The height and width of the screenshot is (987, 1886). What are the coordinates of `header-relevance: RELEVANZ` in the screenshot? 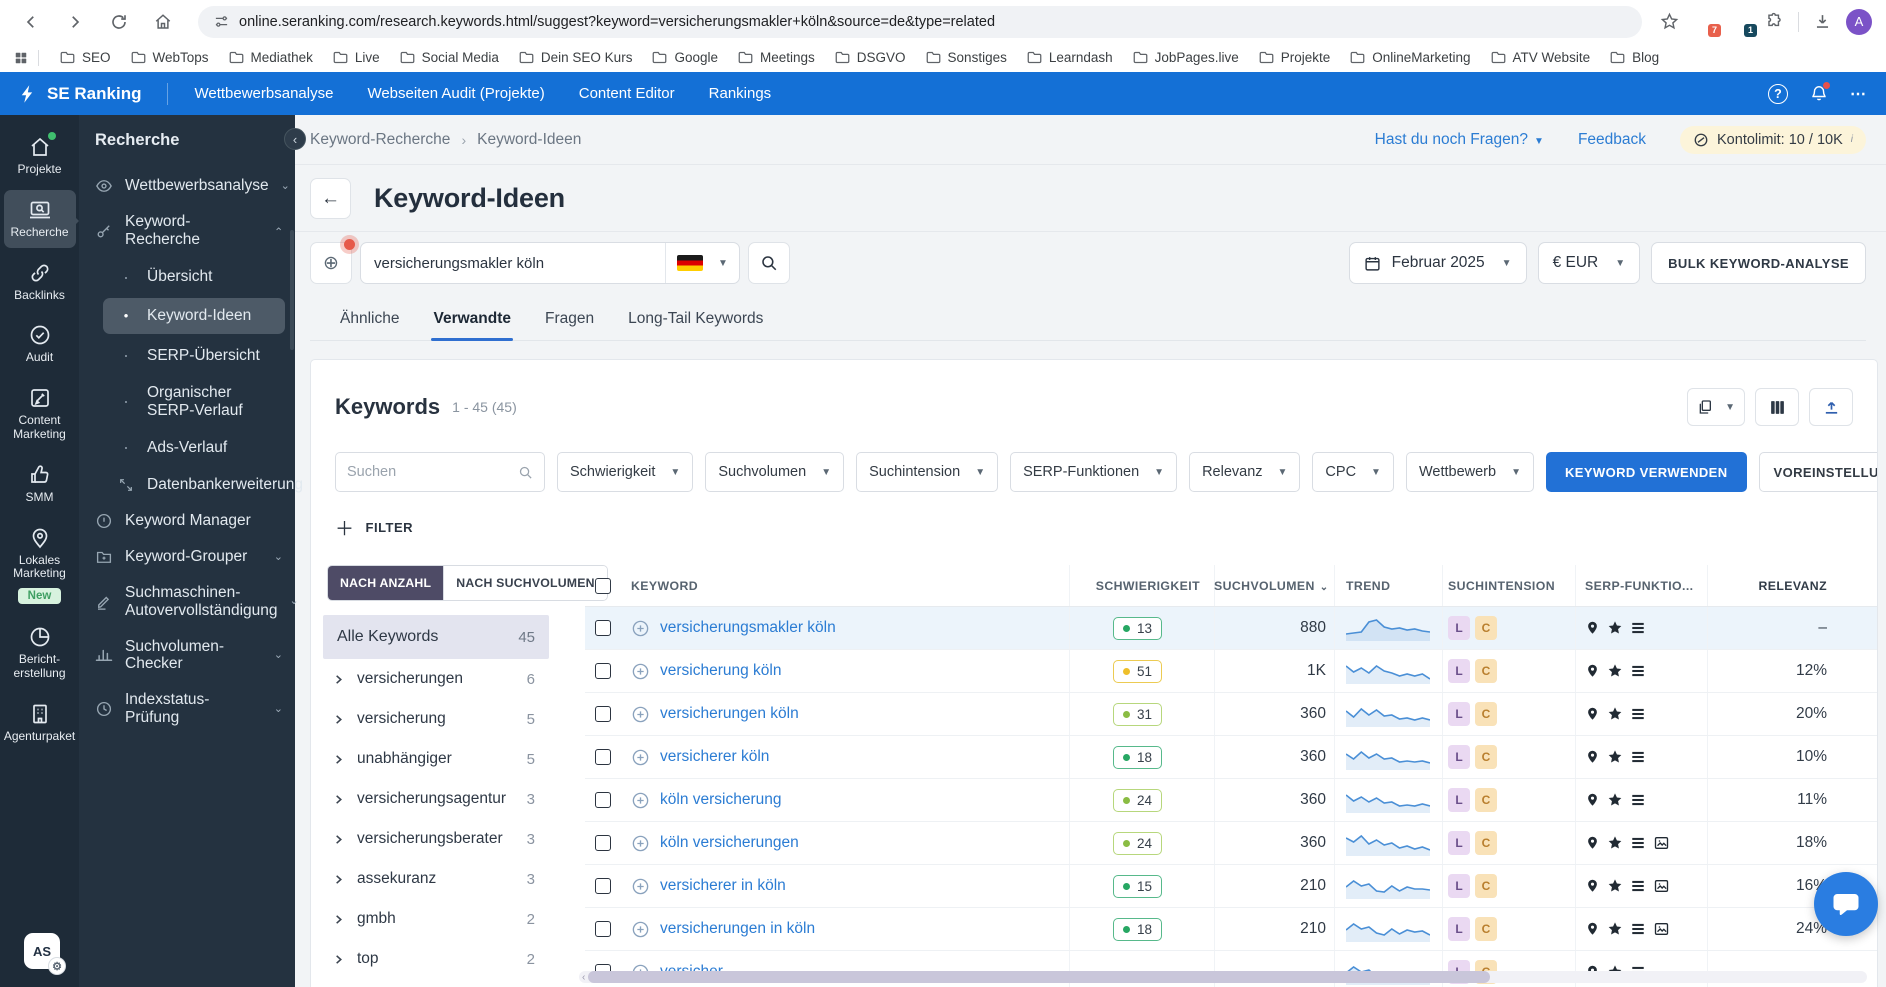 It's located at (1792, 586).